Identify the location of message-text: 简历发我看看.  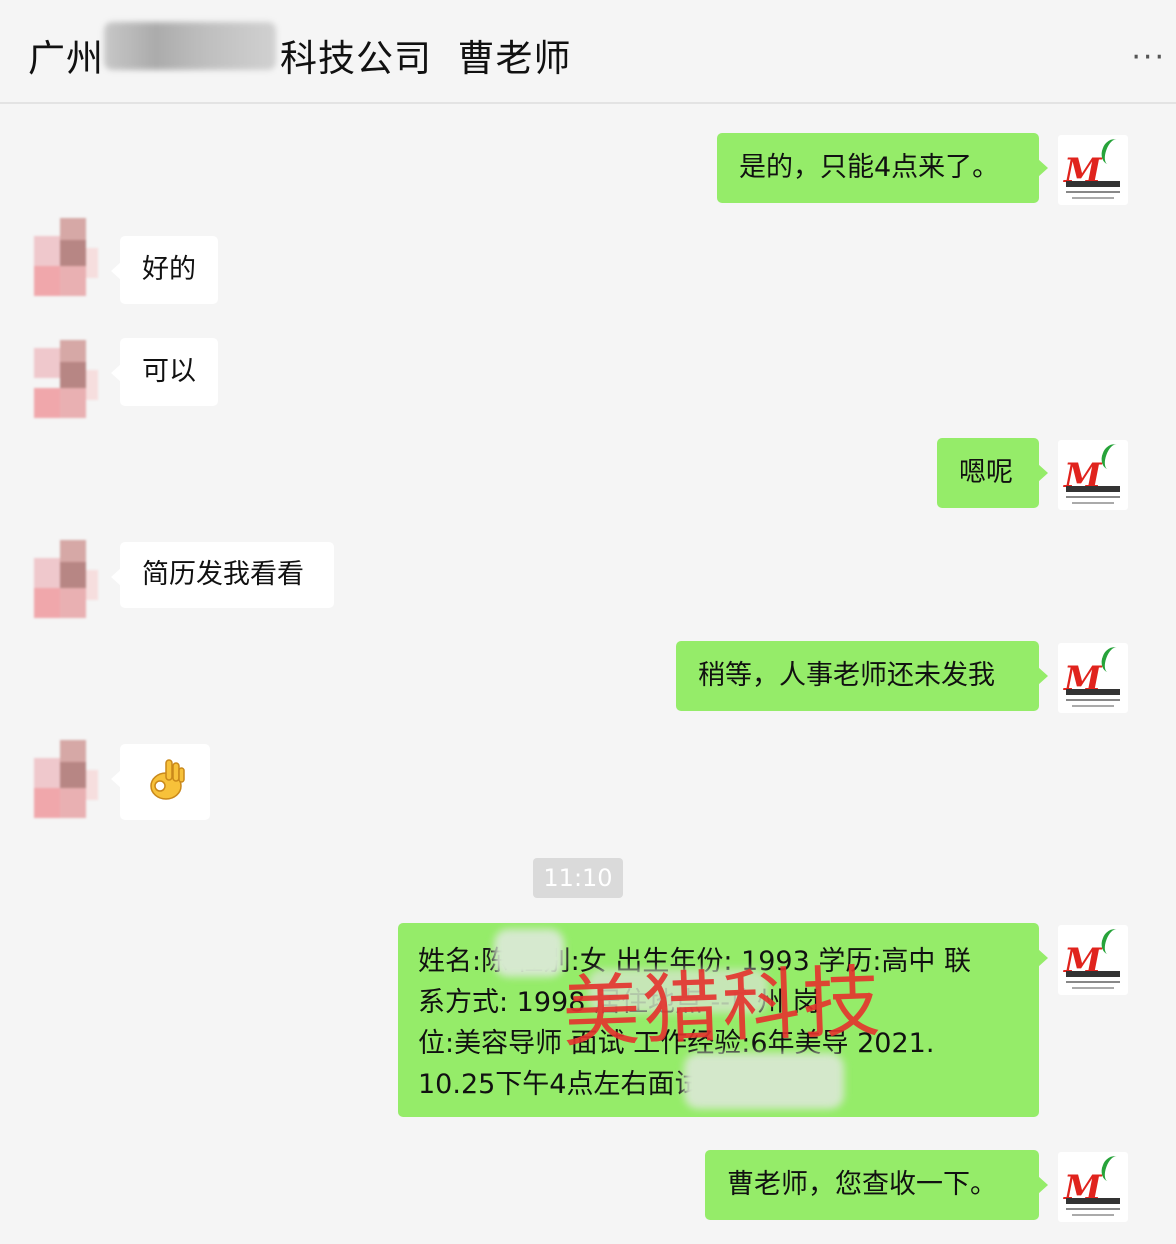
(223, 574).